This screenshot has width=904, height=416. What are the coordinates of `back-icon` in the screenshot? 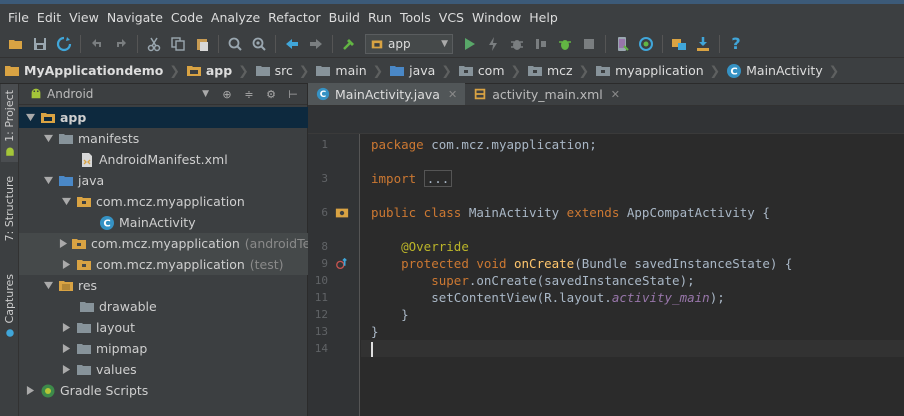 It's located at (292, 44).